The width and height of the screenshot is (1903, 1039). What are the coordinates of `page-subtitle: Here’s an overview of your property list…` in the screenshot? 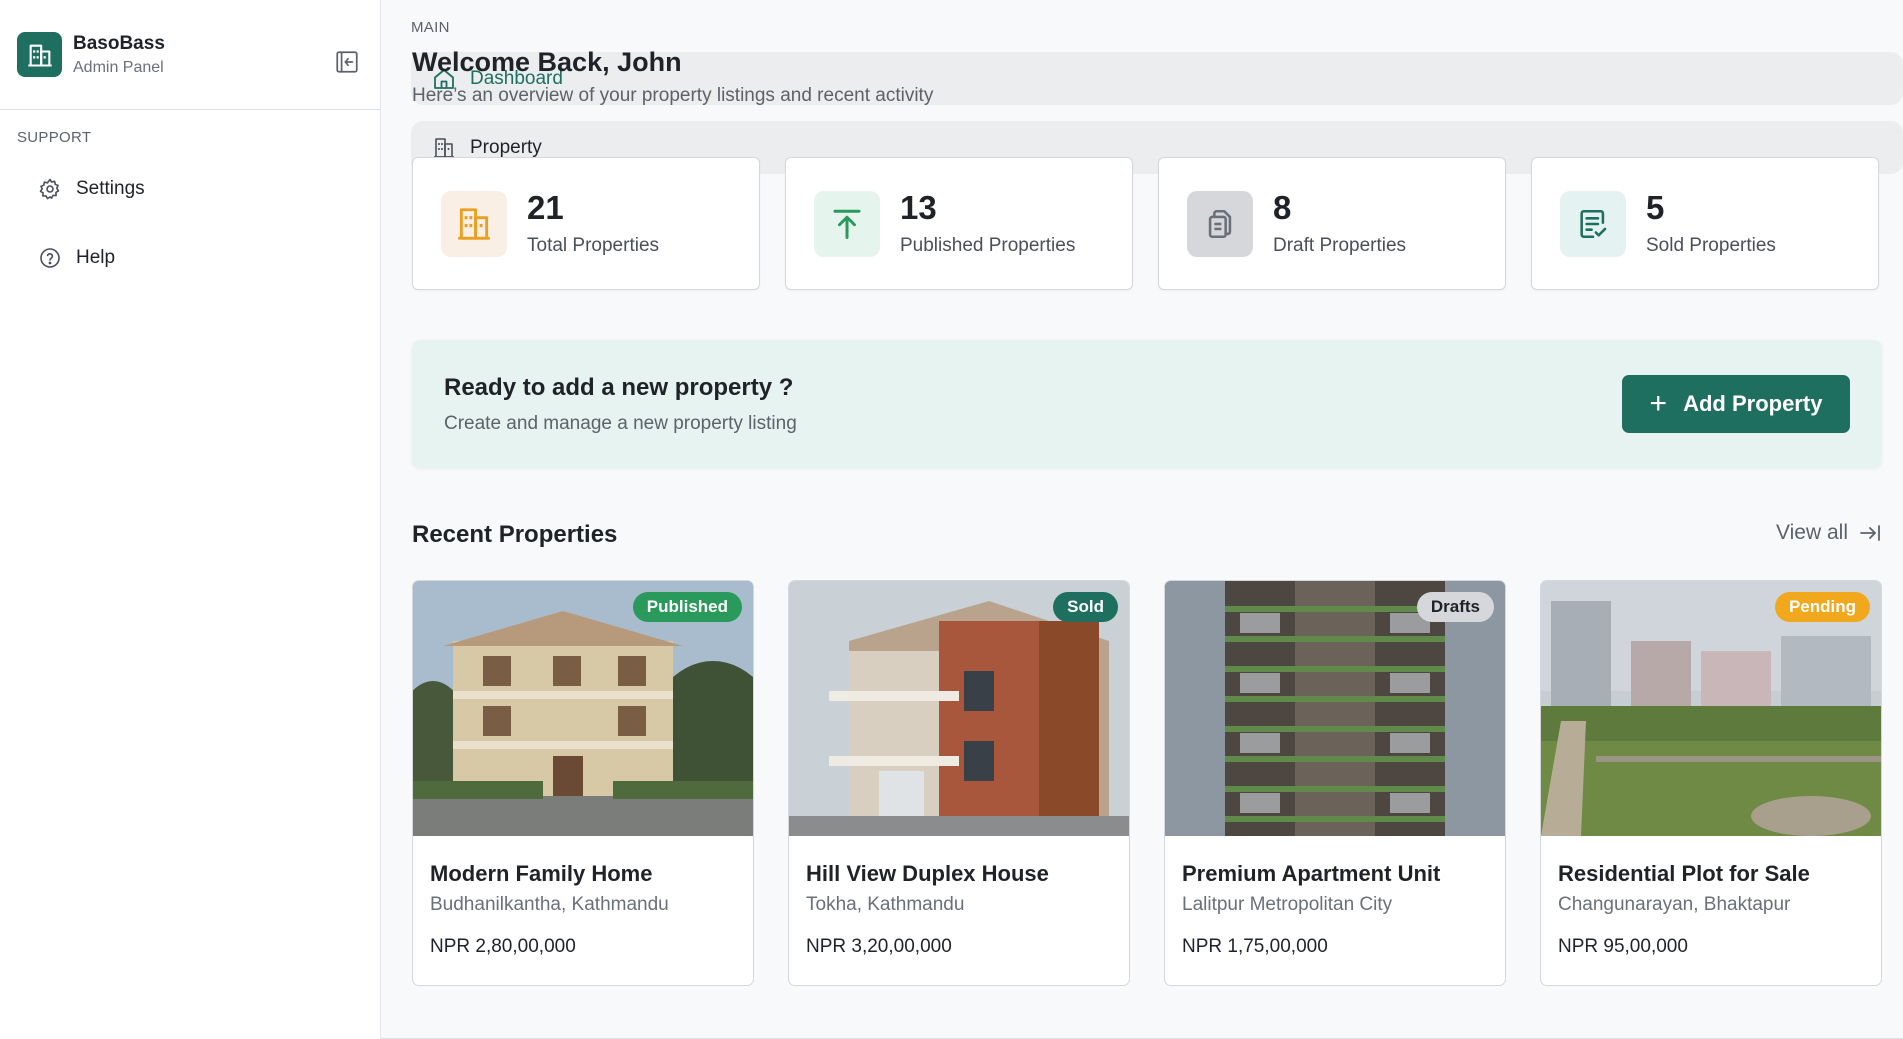 It's located at (673, 95).